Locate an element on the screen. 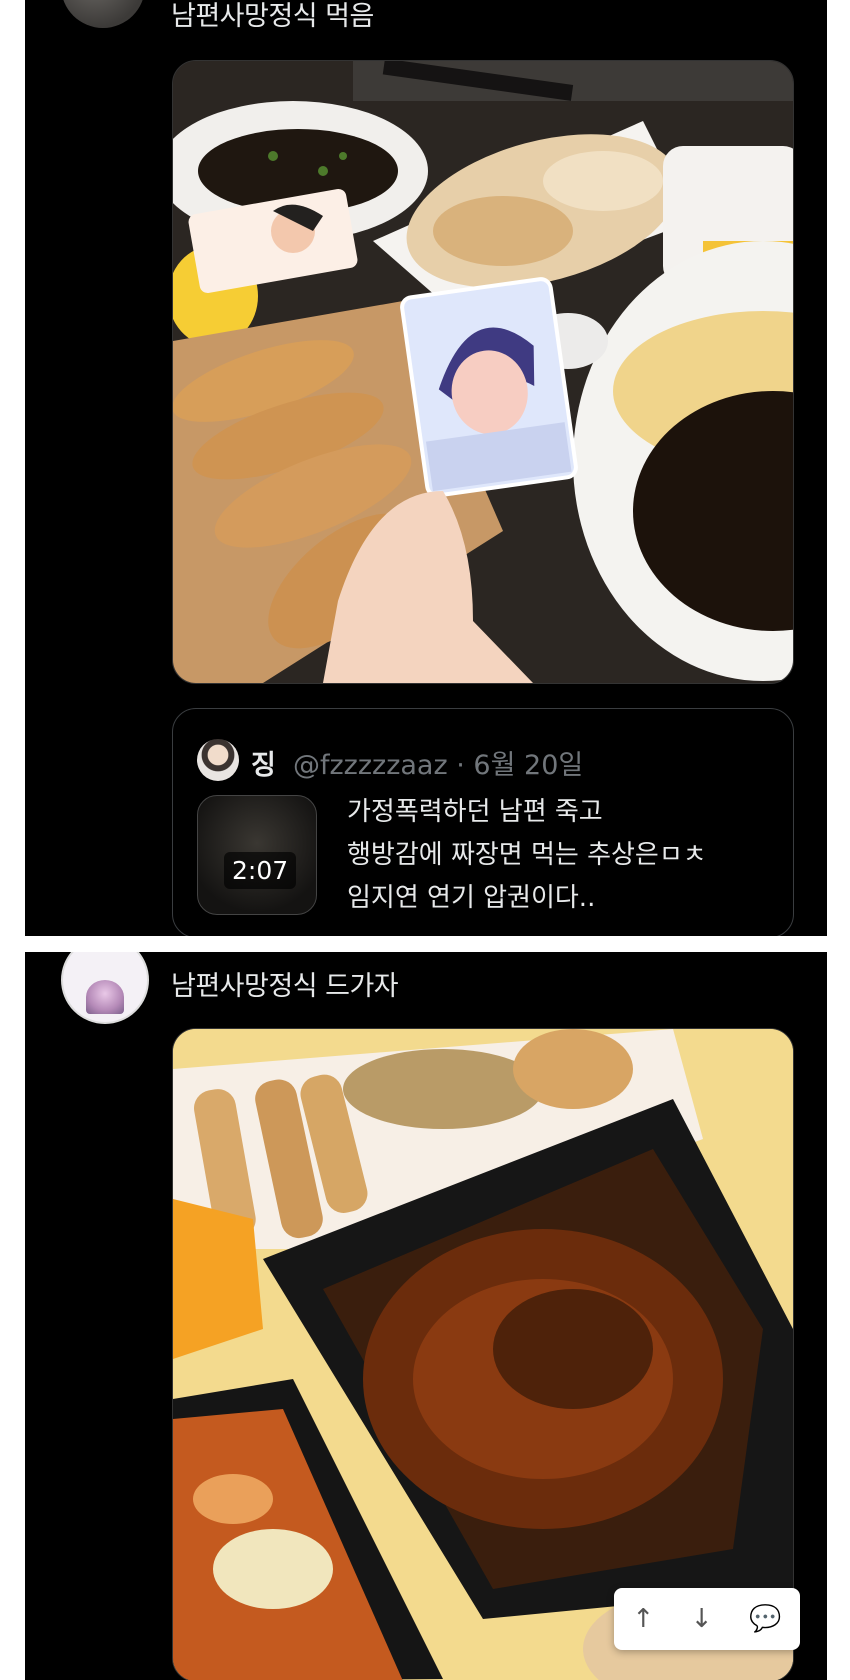 This screenshot has width=850, height=1680. quoted-handle: @fzzzzzaaz is located at coordinates (370, 765).